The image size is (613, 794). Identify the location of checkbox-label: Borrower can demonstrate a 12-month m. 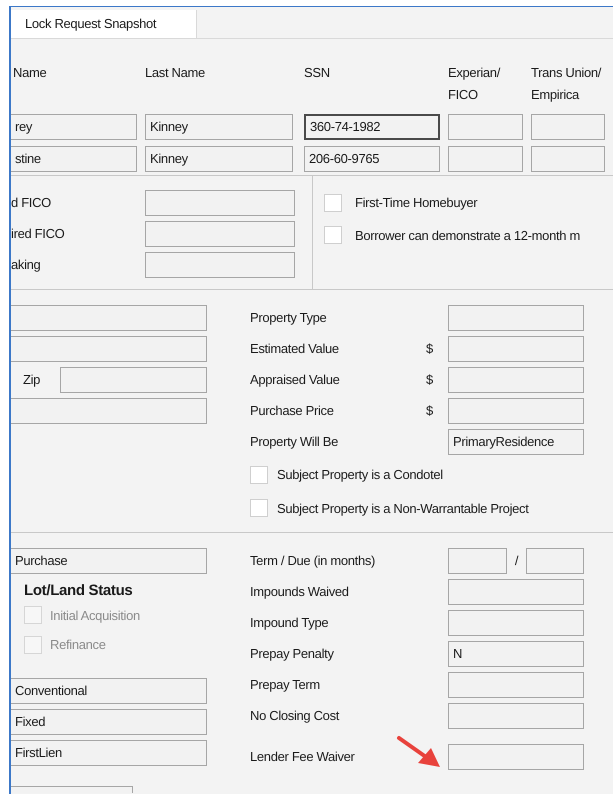
(467, 235).